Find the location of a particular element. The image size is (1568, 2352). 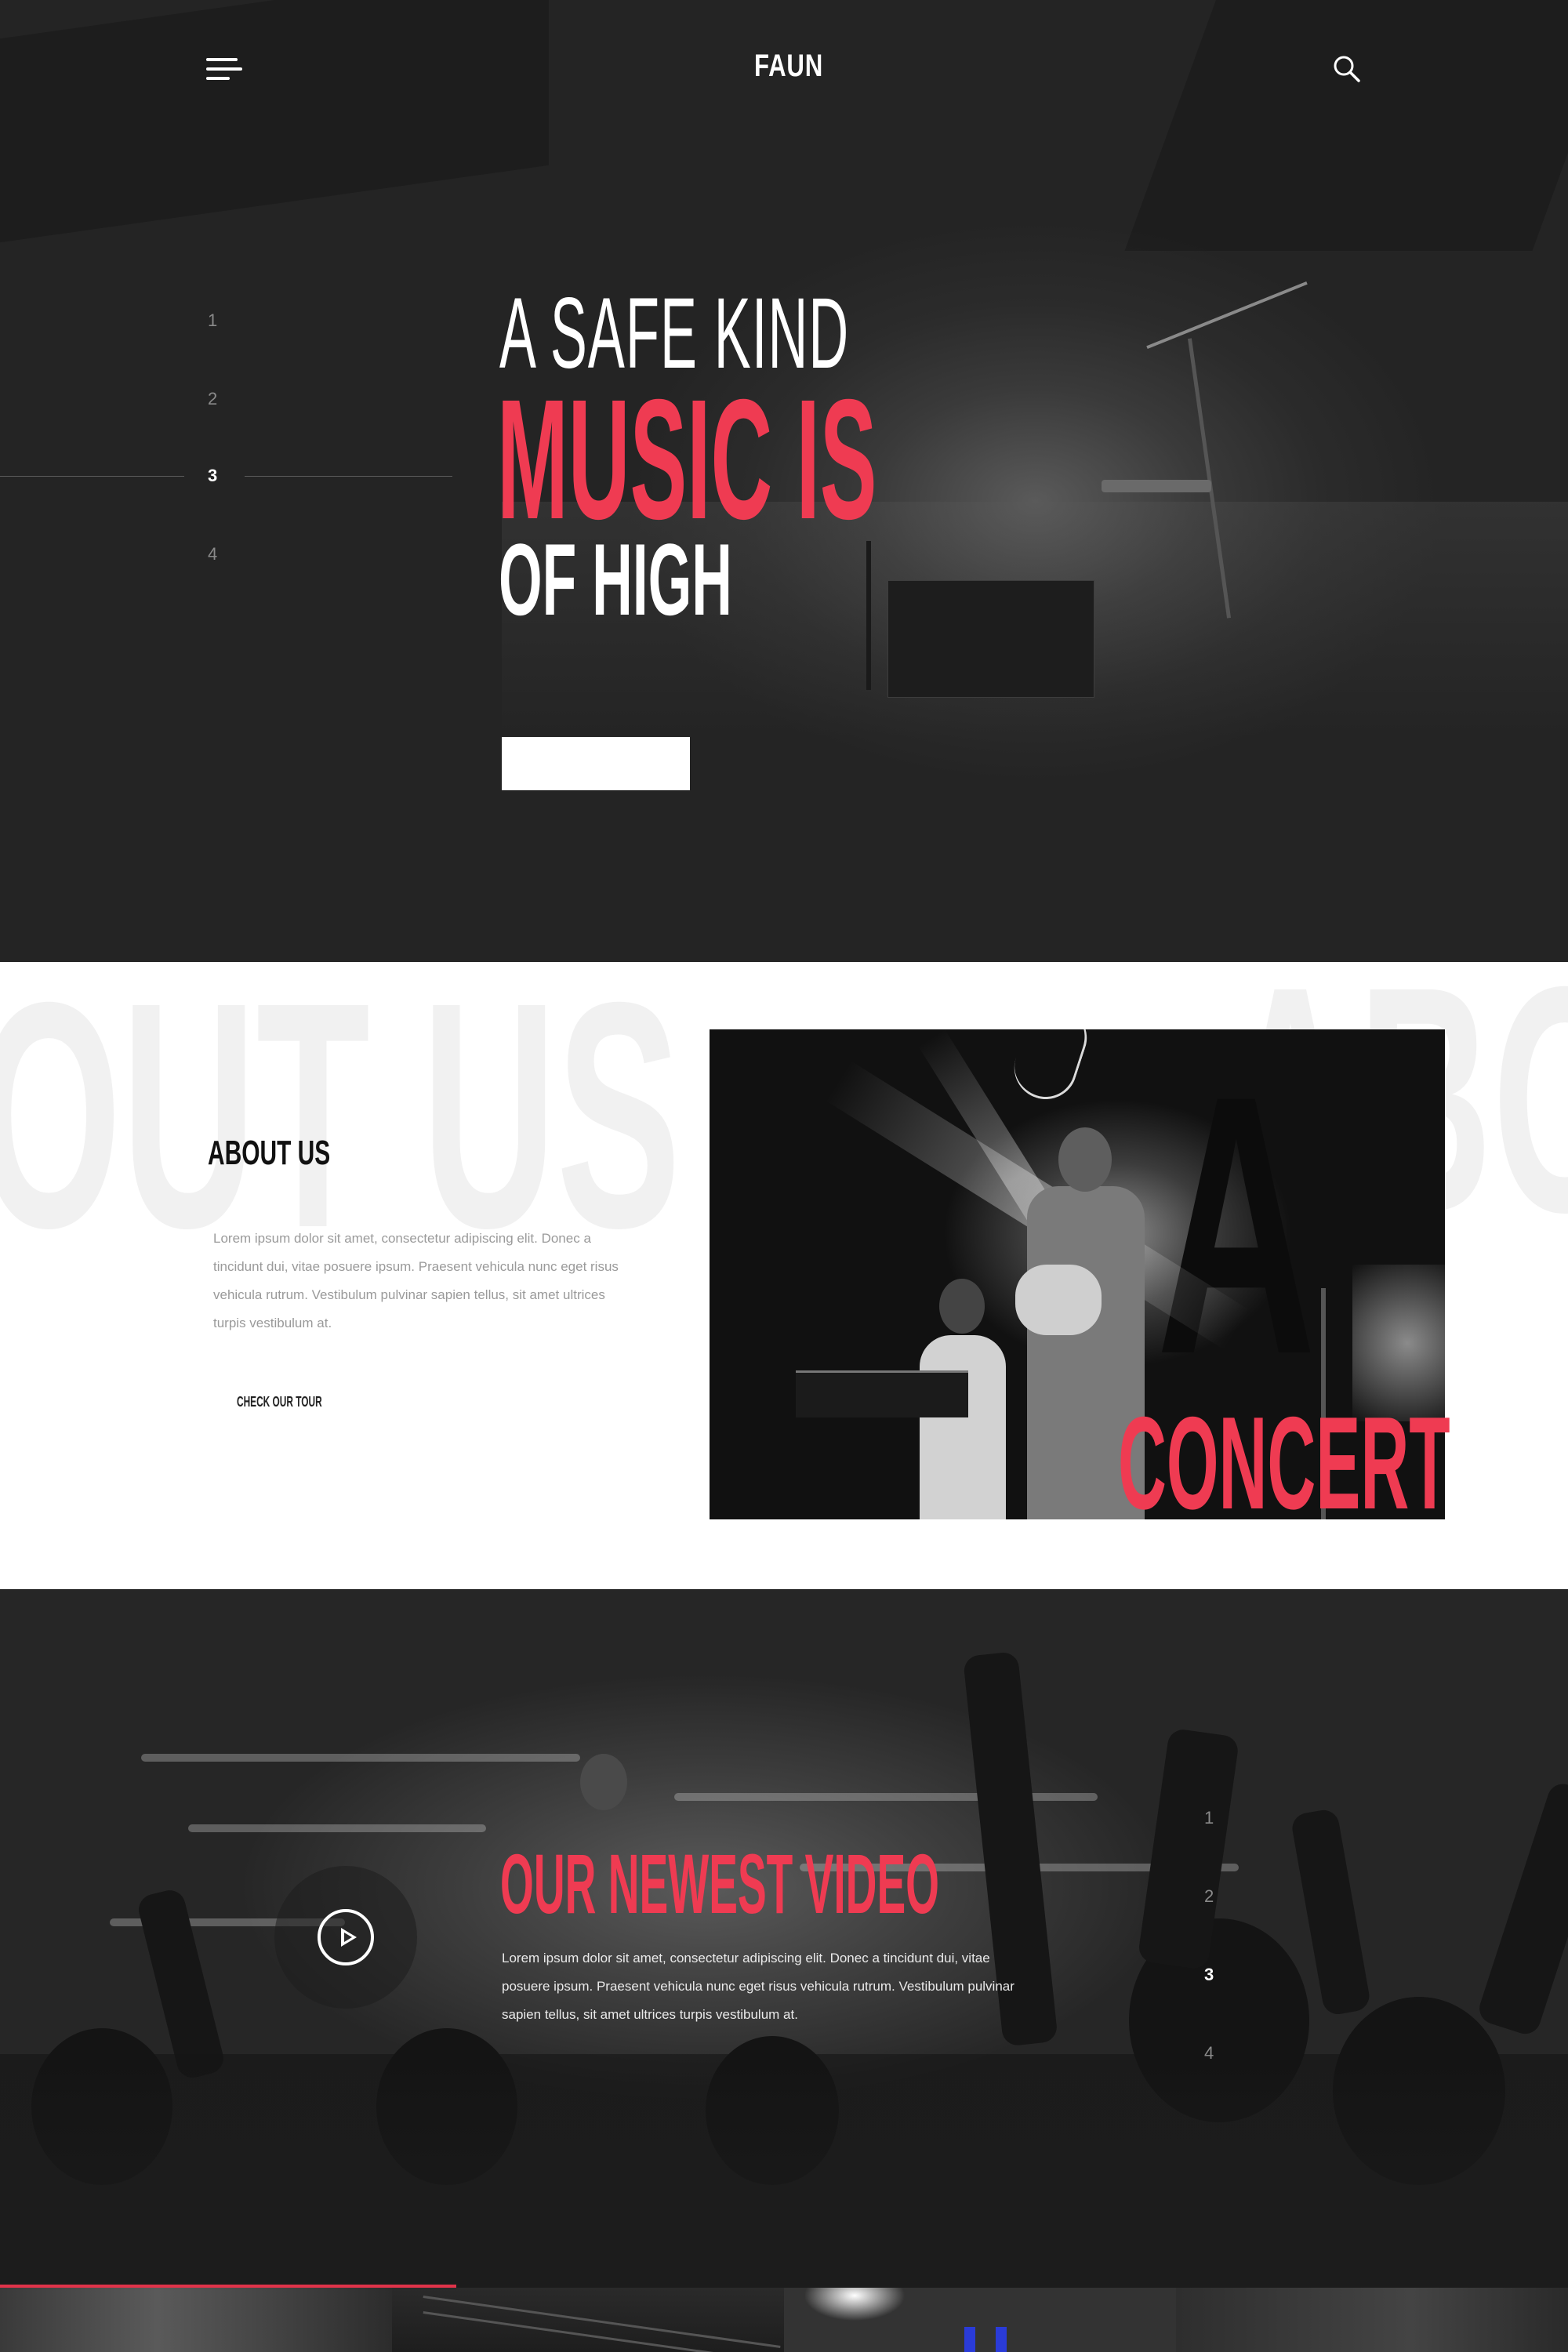

about-title: ABOUT US is located at coordinates (269, 1153).